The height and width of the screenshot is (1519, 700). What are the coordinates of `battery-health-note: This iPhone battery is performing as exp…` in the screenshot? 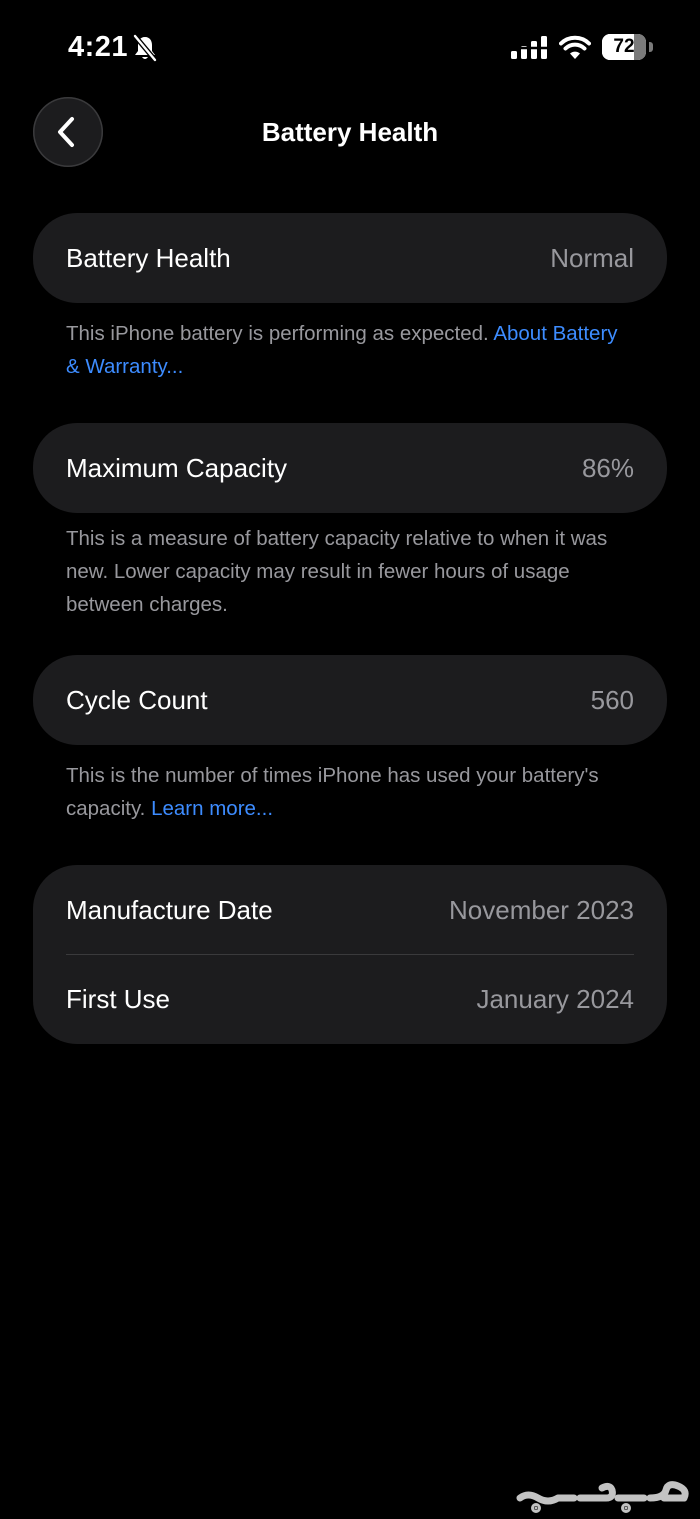 It's located at (277, 333).